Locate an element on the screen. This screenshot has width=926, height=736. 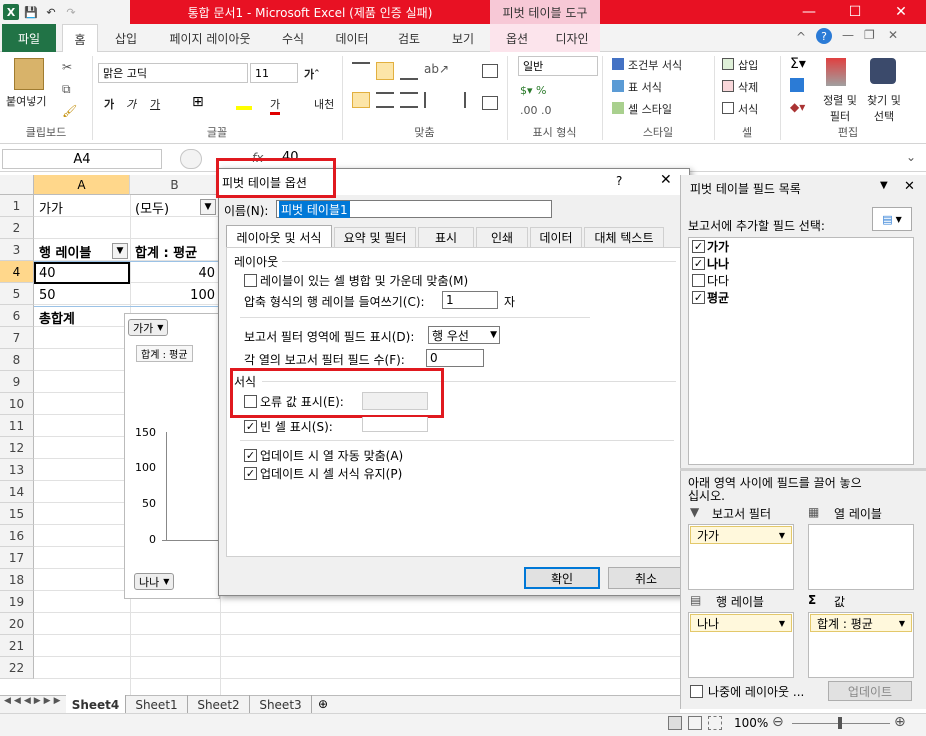
cell-b1: (모두) is located at coordinates (152, 207).